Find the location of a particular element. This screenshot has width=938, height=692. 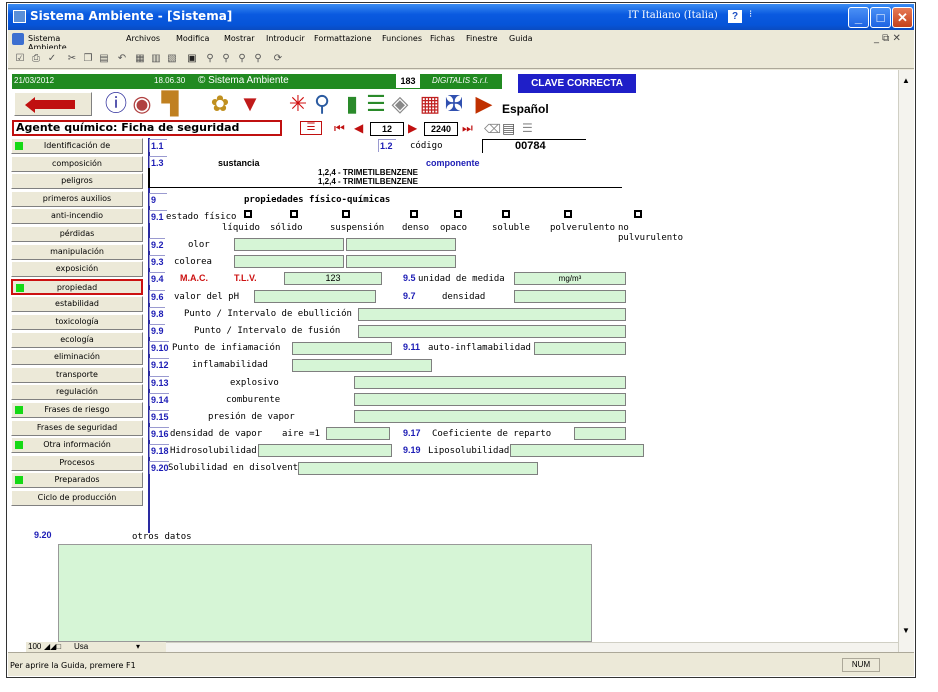

help-circle-icon: ⓘ is located at coordinates (116, 104).